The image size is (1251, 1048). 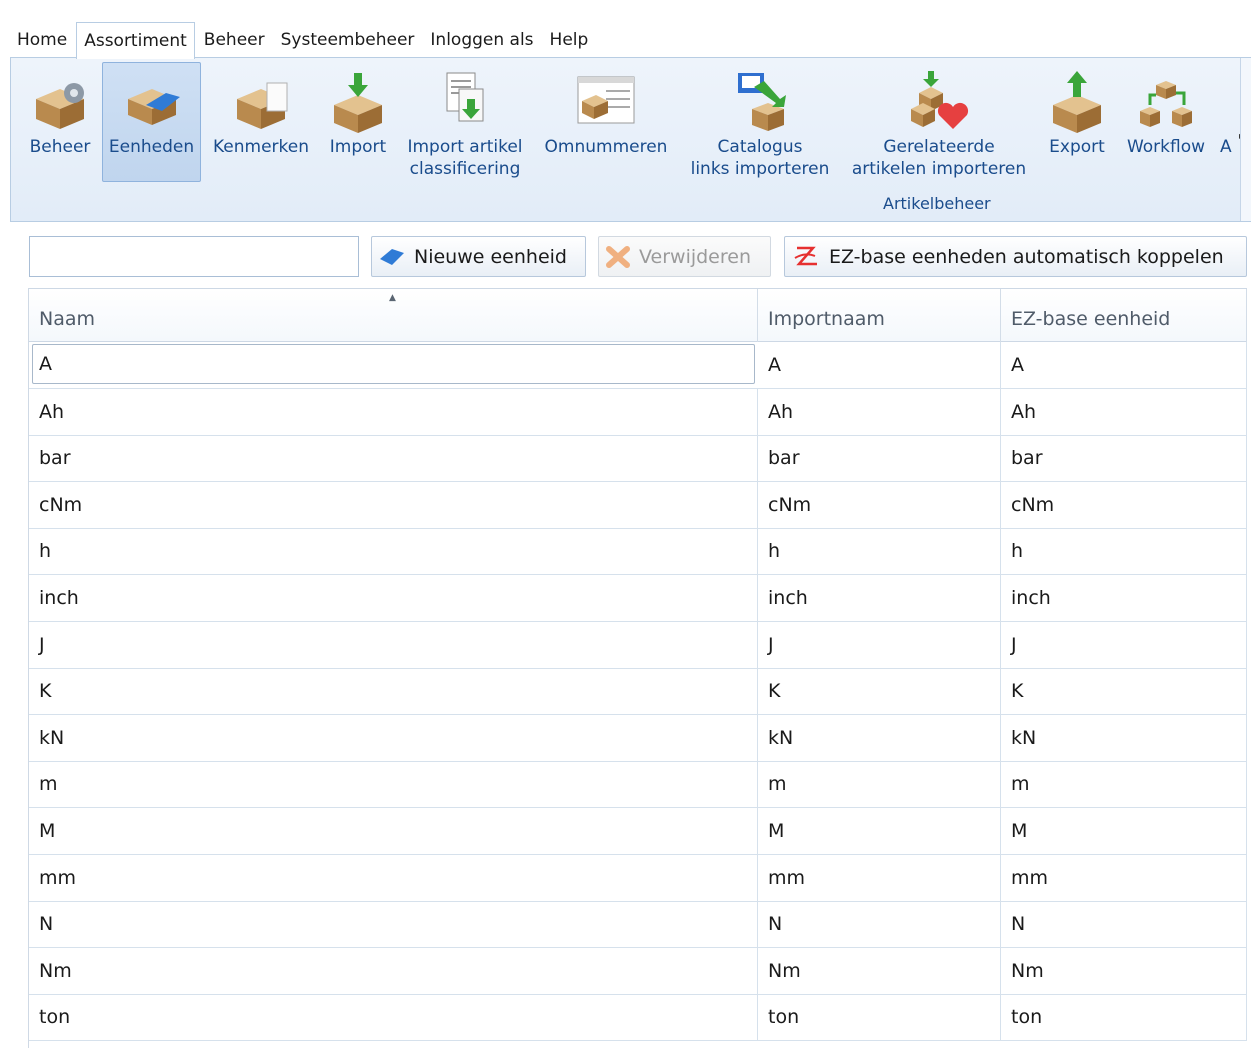 What do you see at coordinates (1124, 504) in the screenshot?
I see `cell-ez-base-eenheid: cNm` at bounding box center [1124, 504].